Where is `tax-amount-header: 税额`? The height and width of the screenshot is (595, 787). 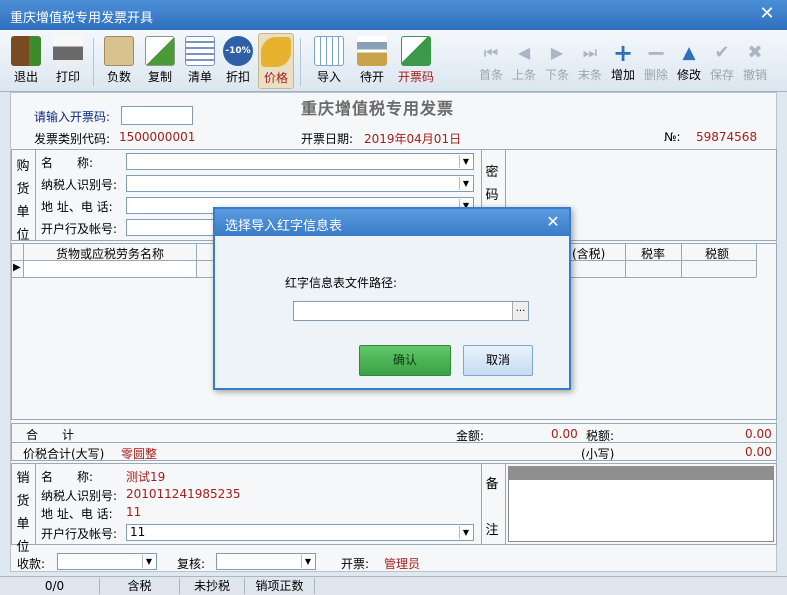
tax-amount-header: 税额 is located at coordinates (717, 254).